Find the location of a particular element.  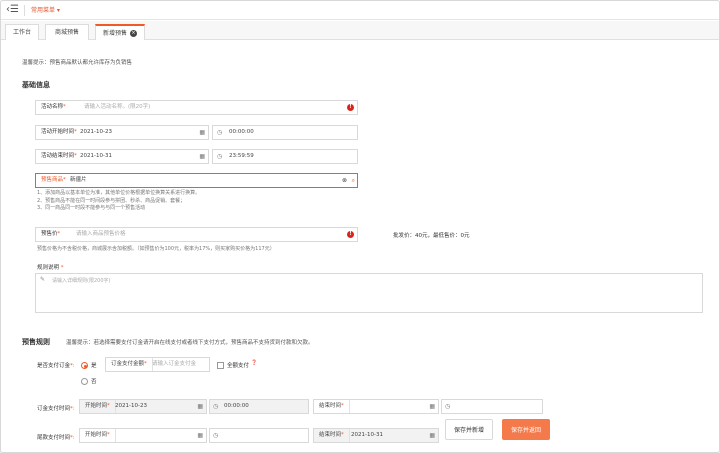

deposit-question-label: 是否支付订金*: is located at coordinates (56, 365).